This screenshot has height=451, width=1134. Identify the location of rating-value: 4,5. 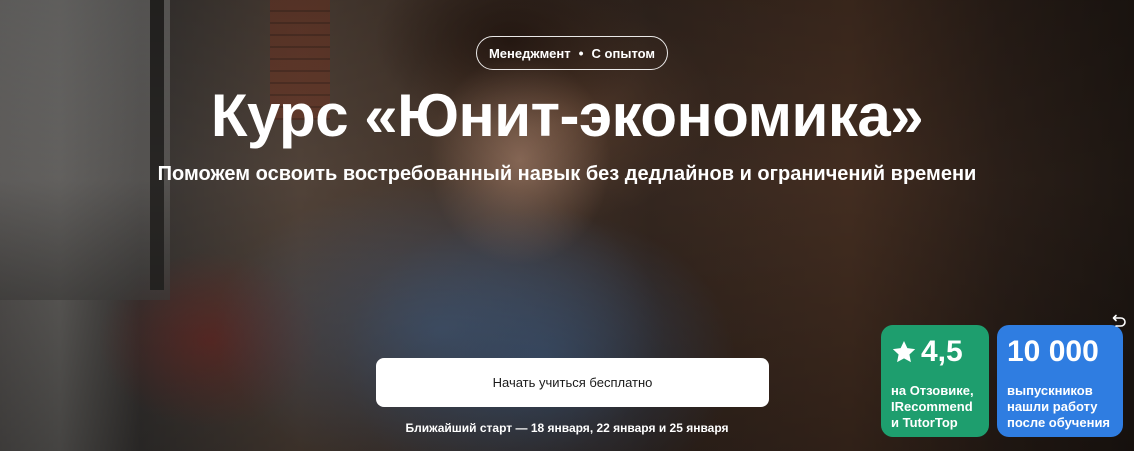
(942, 351).